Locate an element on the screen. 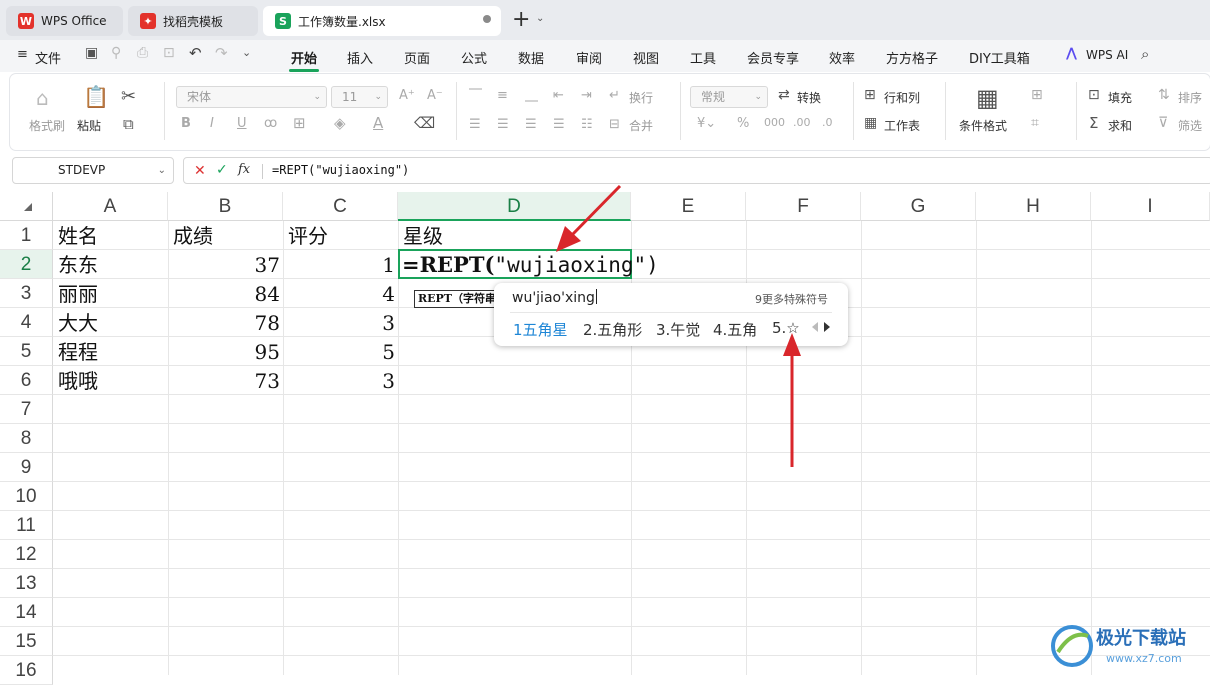 Image resolution: width=1210 pixels, height=685 pixels. svg-text: www.xz7.com is located at coordinates (1144, 658).